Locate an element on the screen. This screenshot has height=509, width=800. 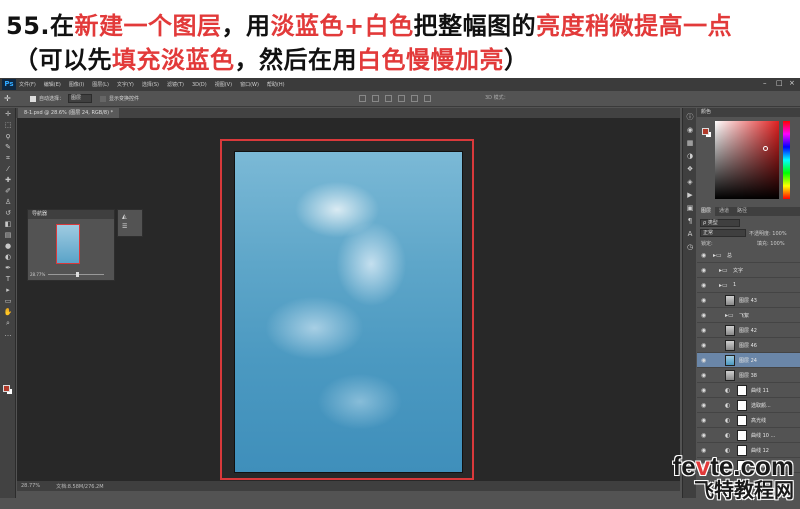
status-zoom: 28.77% is located at coordinates (30, 486).